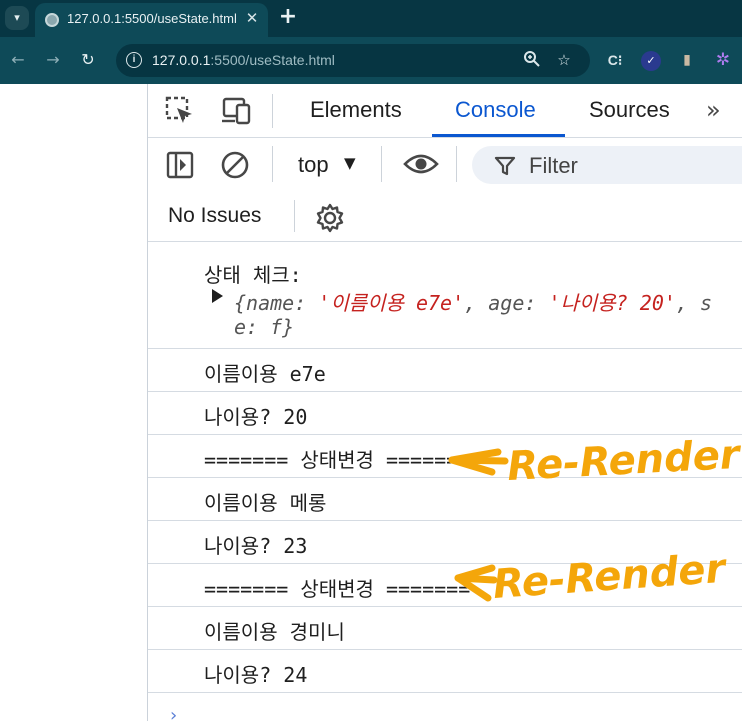  What do you see at coordinates (236, 113) in the screenshot?
I see `device-toolbar-icon` at bounding box center [236, 113].